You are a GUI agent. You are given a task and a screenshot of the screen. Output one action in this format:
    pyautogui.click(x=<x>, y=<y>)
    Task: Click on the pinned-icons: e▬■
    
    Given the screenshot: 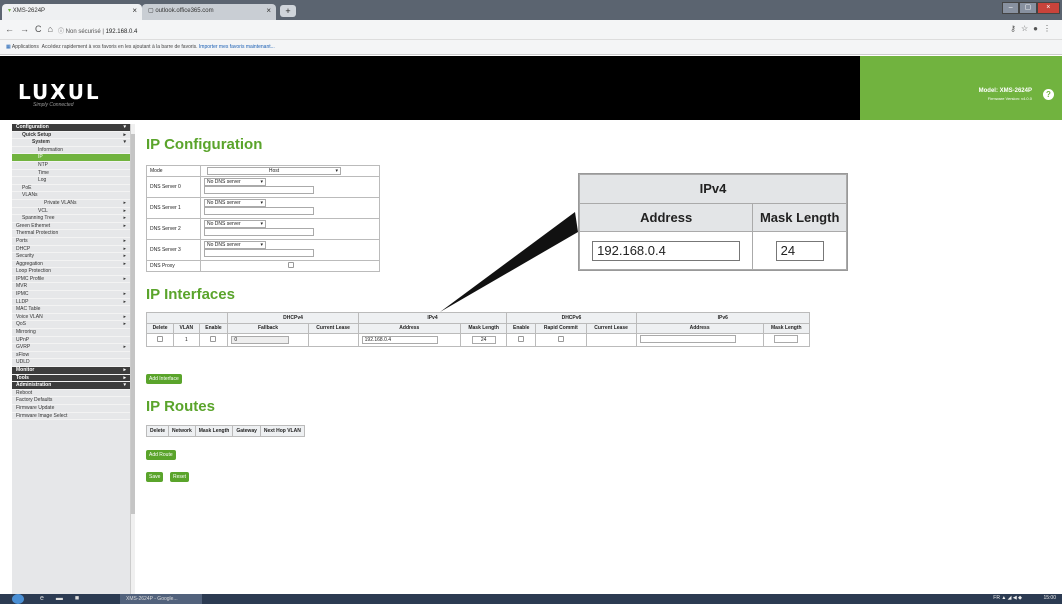 What is the action you would take?
    pyautogui.click(x=65, y=598)
    